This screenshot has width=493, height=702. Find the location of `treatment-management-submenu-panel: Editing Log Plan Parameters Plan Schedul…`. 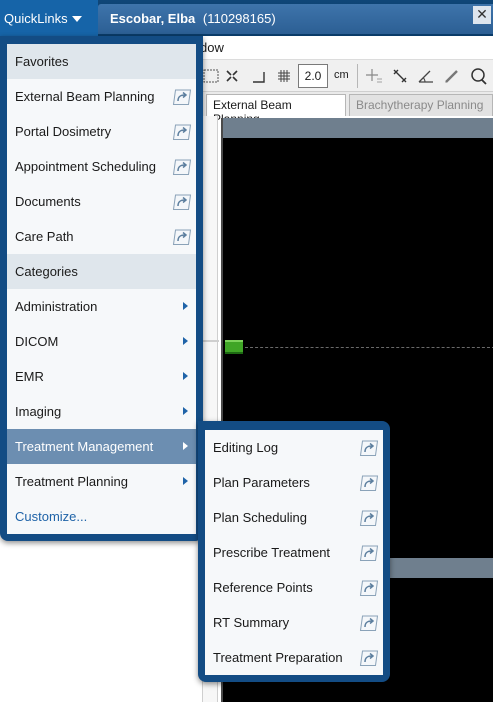

treatment-management-submenu-panel: Editing Log Plan Parameters Plan Schedul… is located at coordinates (294, 551).